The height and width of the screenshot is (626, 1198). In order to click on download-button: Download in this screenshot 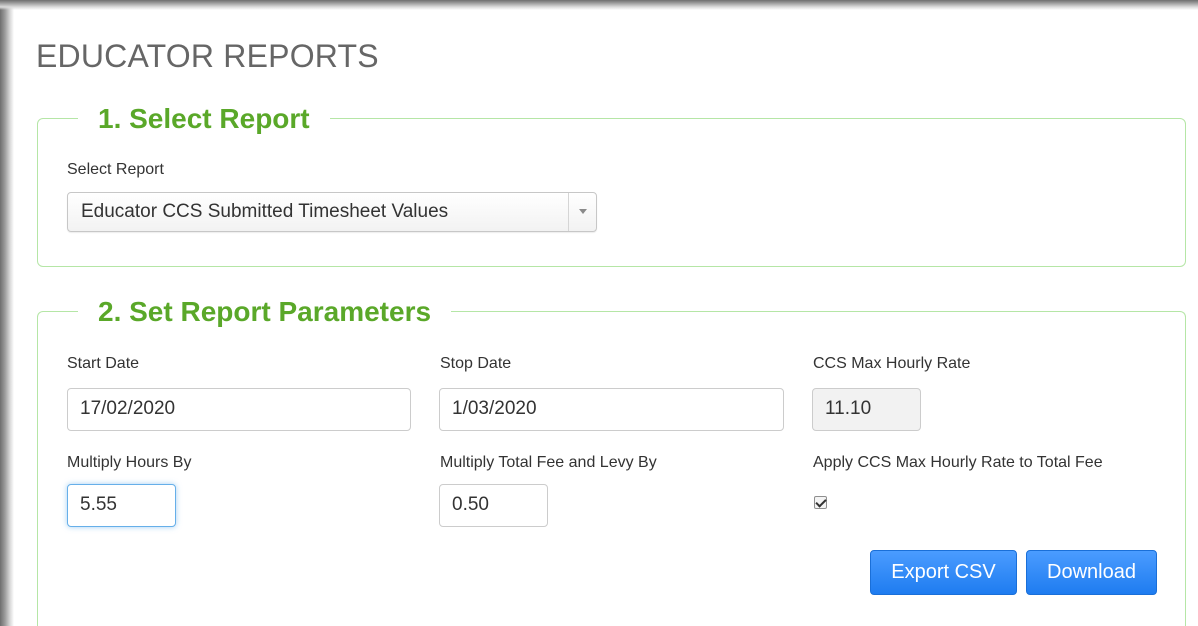, I will do `click(1091, 572)`.